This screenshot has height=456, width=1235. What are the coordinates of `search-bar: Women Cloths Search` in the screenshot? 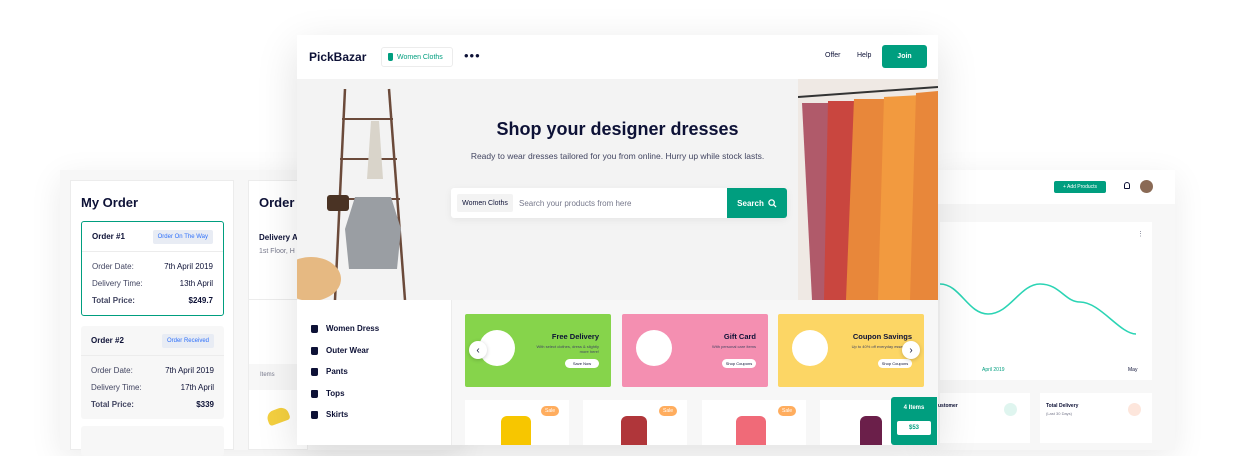 It's located at (619, 203).